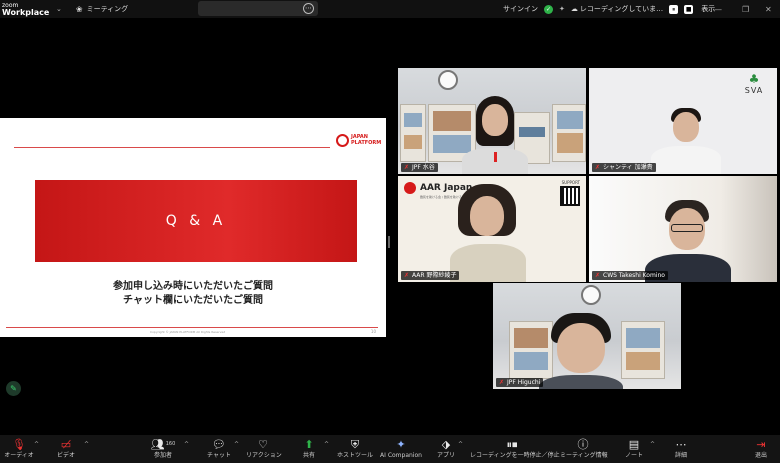 This screenshot has width=780, height=463. Describe the element at coordinates (442, 197) in the screenshot. I see `aar-subtitle: 難民を助ける会 / 難民を助ける会` at that location.